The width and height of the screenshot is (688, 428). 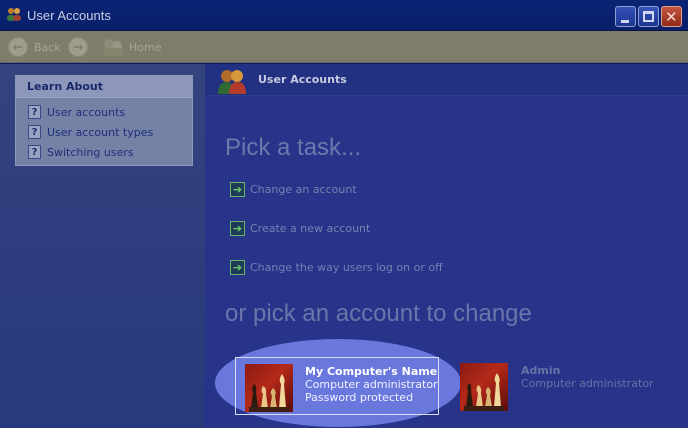 I want to click on home-label: Home, so click(x=145, y=47).